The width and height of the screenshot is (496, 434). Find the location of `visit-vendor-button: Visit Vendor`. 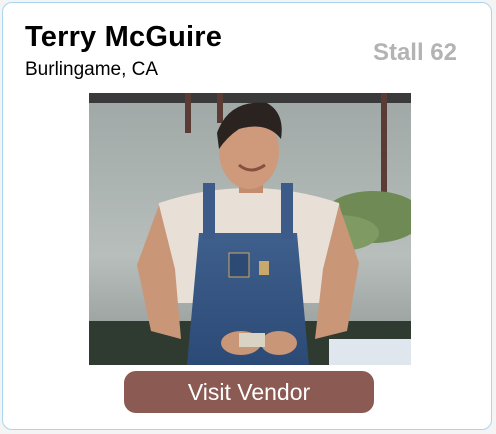

visit-vendor-button: Visit Vendor is located at coordinates (249, 392).